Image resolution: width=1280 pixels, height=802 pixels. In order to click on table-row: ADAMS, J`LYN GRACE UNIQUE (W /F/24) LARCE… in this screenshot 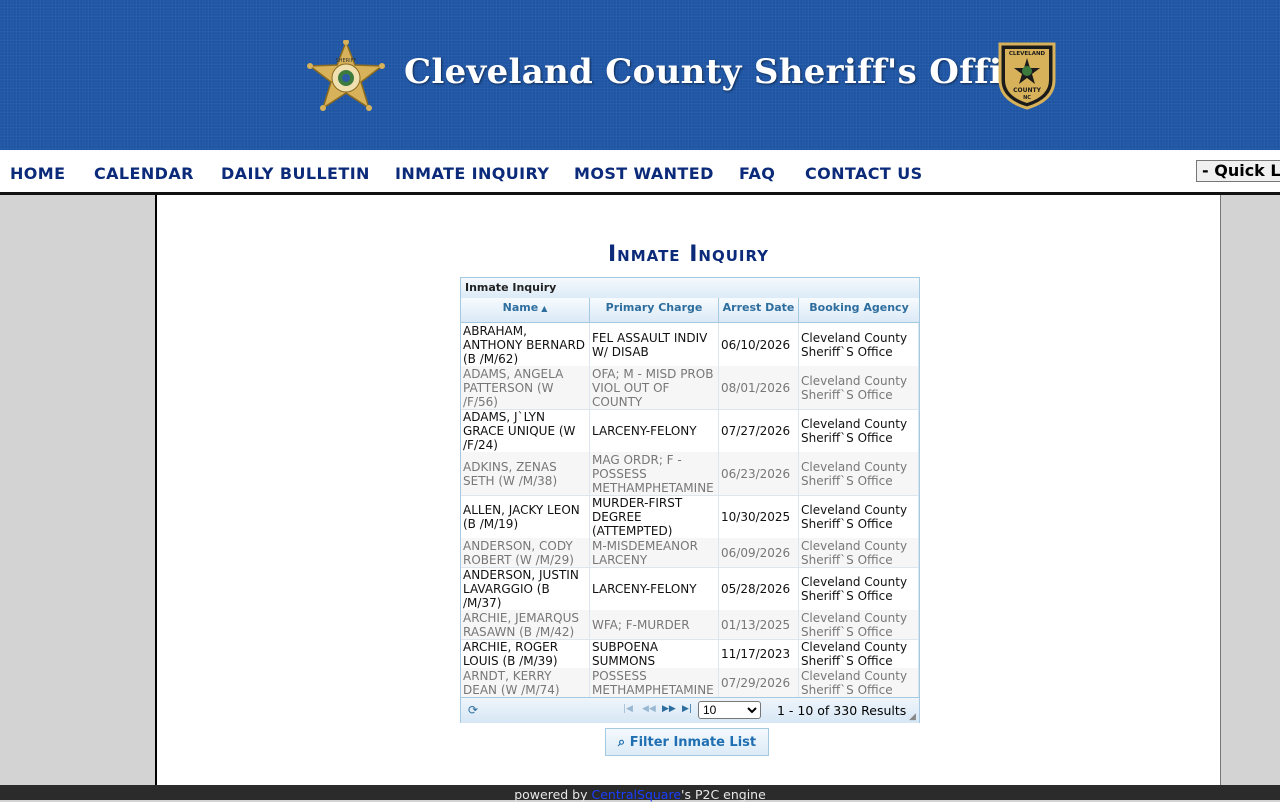, I will do `click(690, 431)`.